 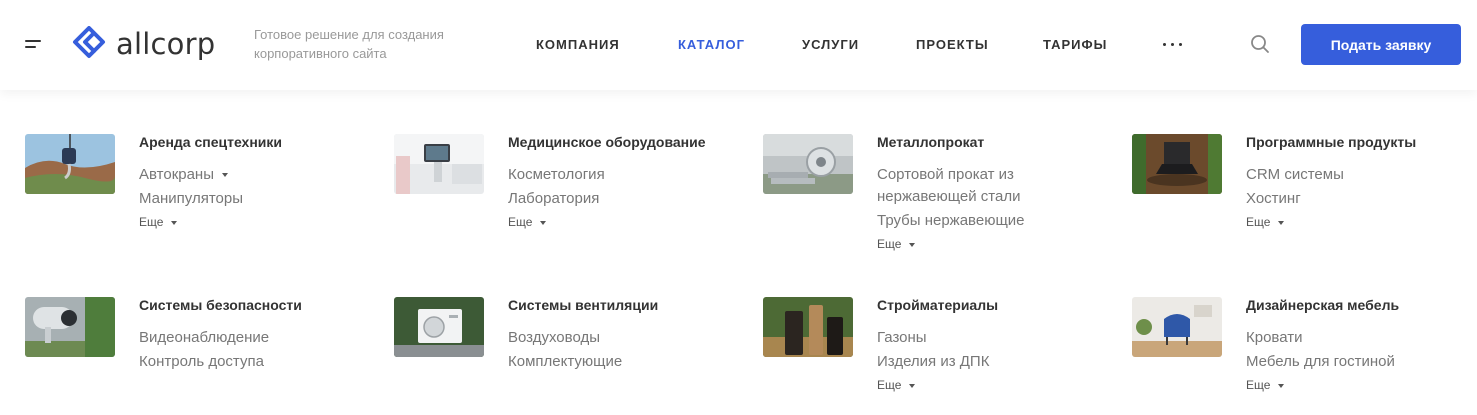 I want to click on subcategory-link: CRM системы, so click(x=1356, y=175).